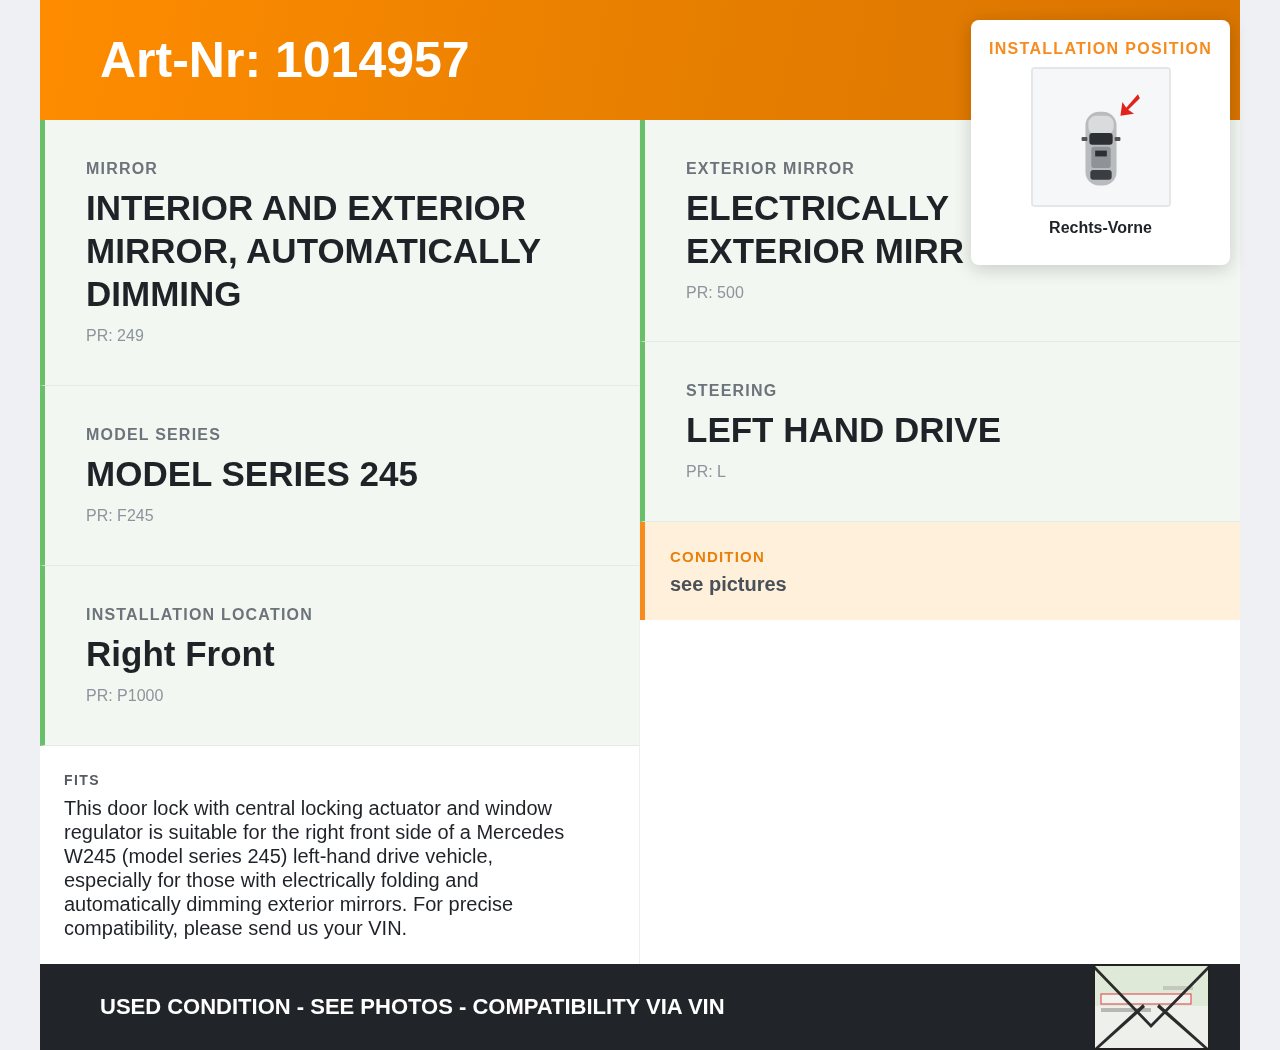 The image size is (1280, 1050). What do you see at coordinates (285, 60) in the screenshot?
I see `article-number: Art-Nr: 1014957` at bounding box center [285, 60].